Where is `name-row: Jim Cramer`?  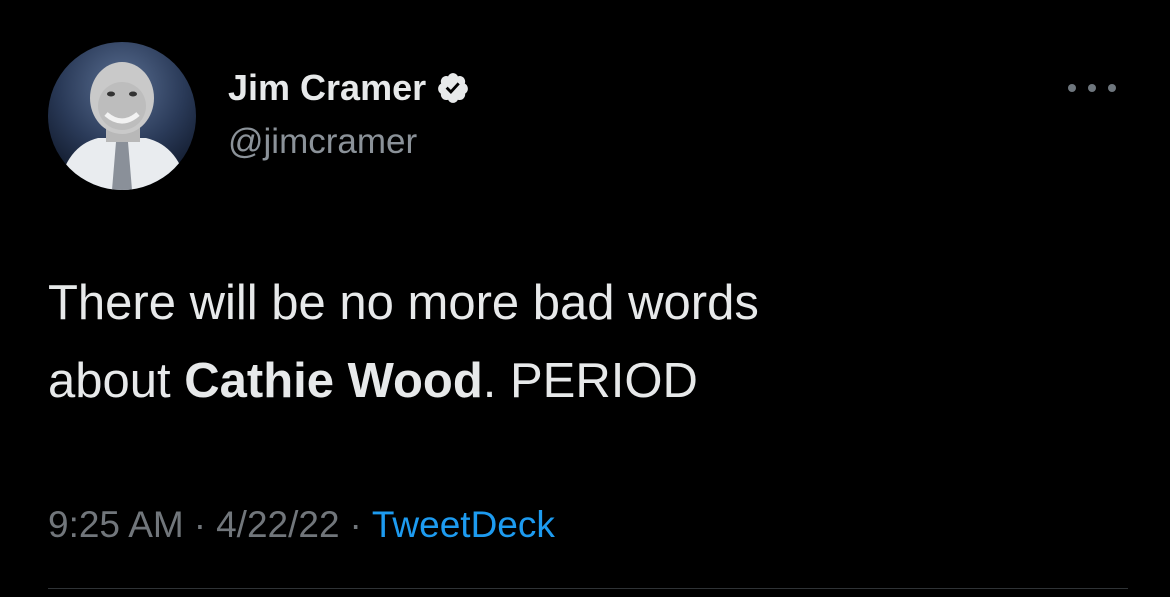
name-row: Jim Cramer is located at coordinates (349, 88).